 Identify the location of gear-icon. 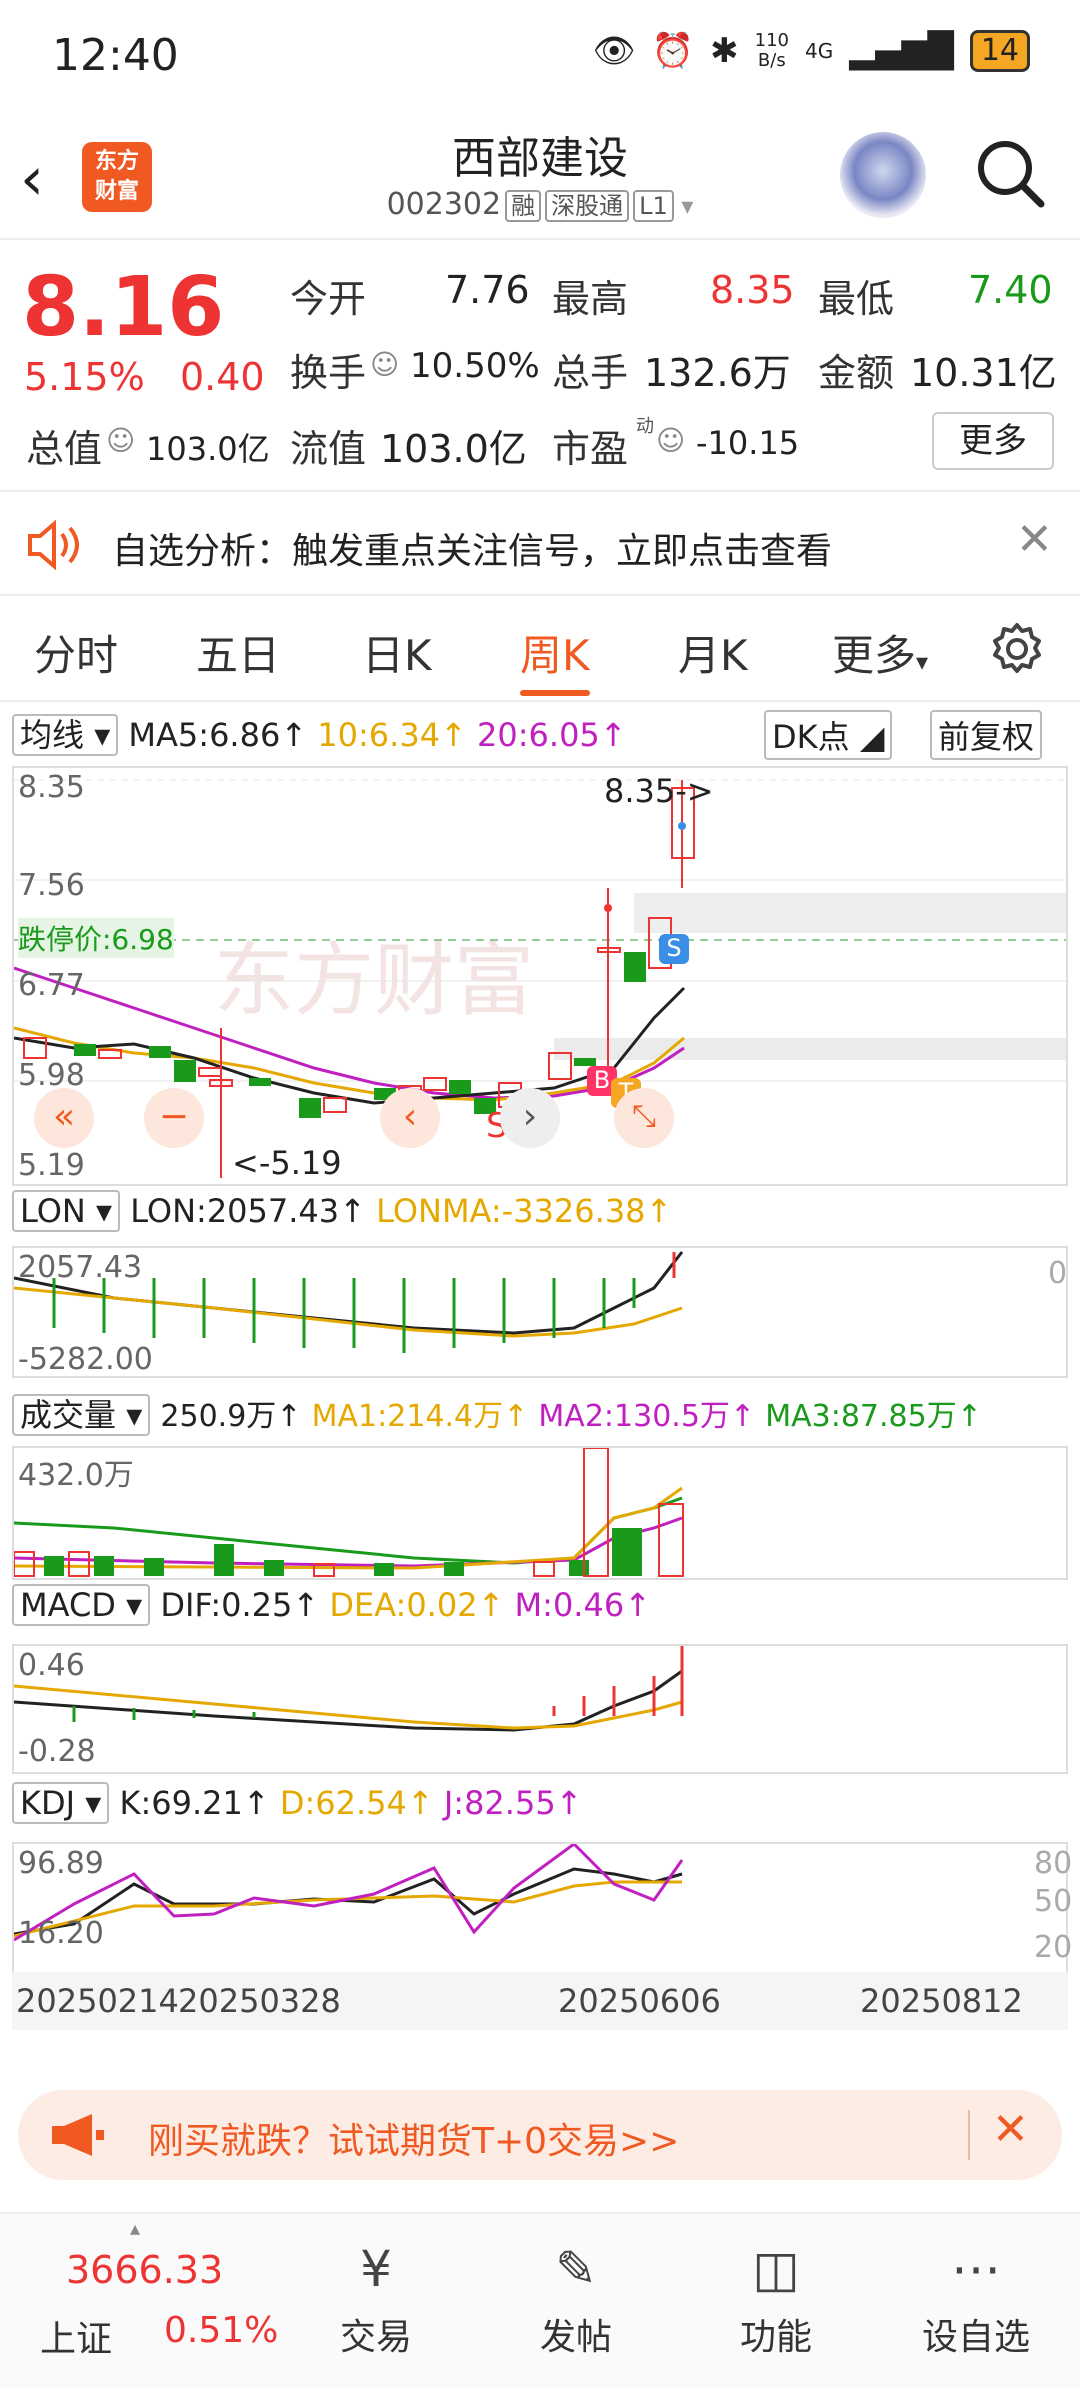
(1017, 649).